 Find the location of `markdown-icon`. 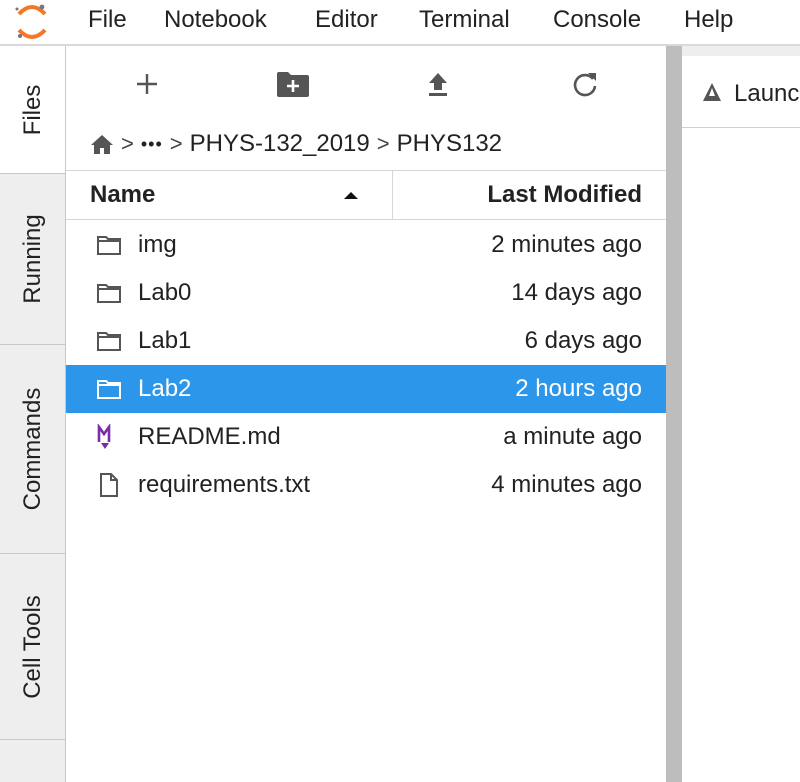

markdown-icon is located at coordinates (104, 436).